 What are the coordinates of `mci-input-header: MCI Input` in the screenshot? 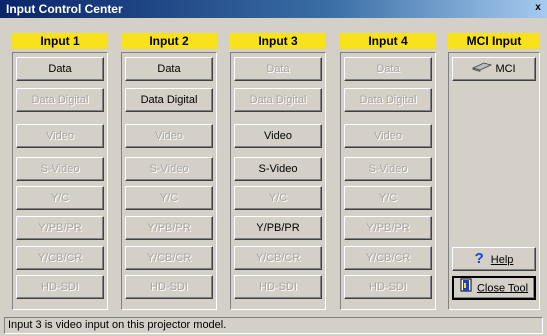 It's located at (494, 41).